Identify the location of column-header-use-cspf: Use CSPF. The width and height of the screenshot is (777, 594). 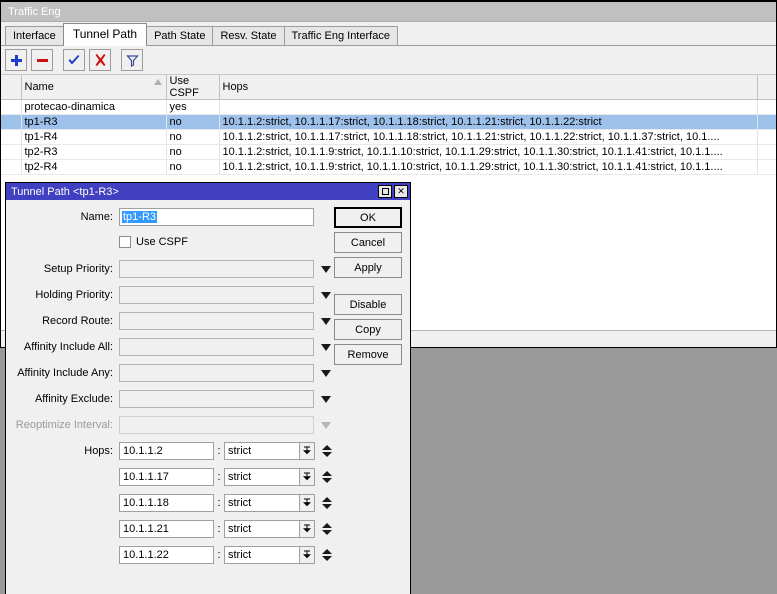
(193, 87).